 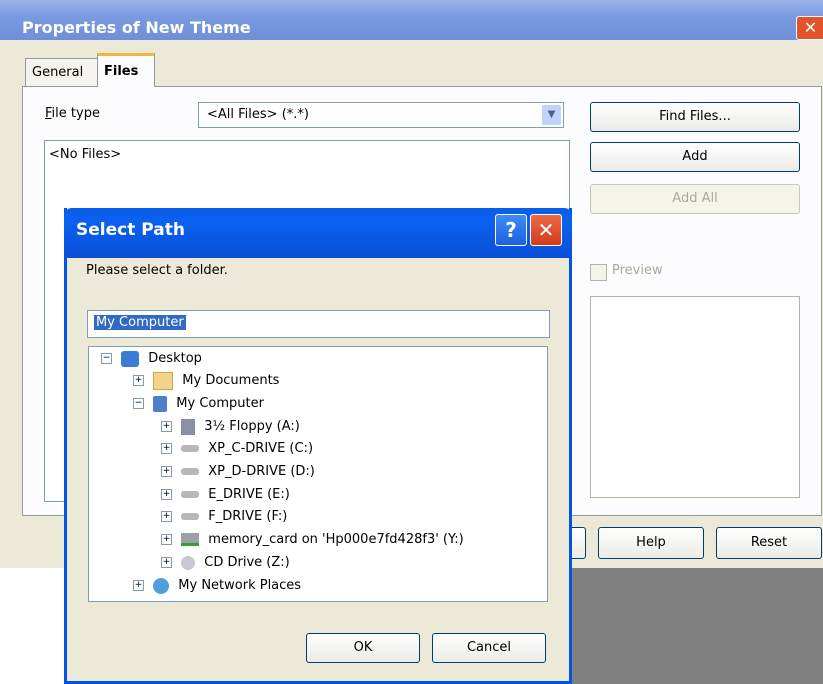 What do you see at coordinates (252, 426) in the screenshot?
I see `tree-label: 3½ Floppy (A:)` at bounding box center [252, 426].